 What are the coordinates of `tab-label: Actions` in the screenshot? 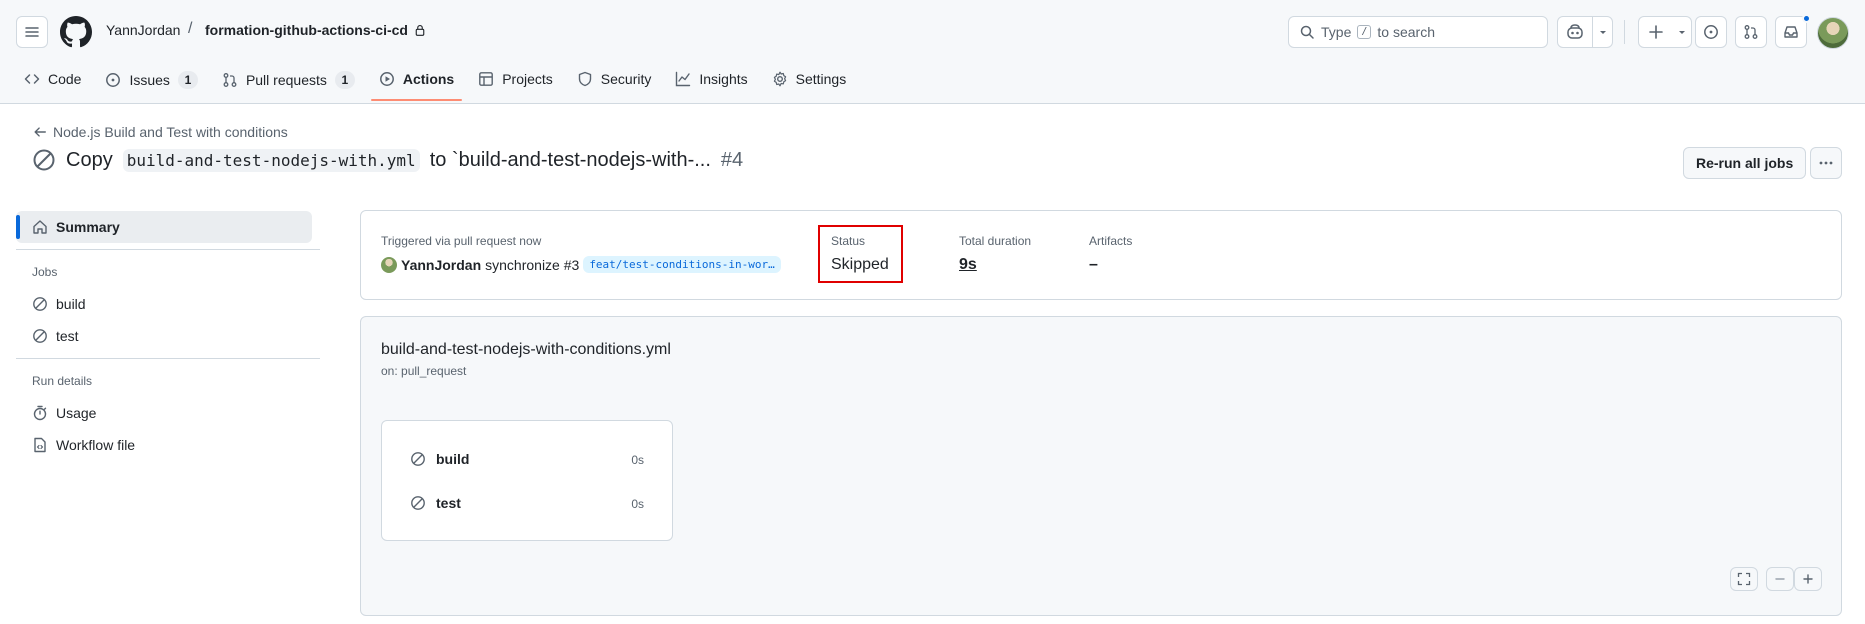 It's located at (428, 79).